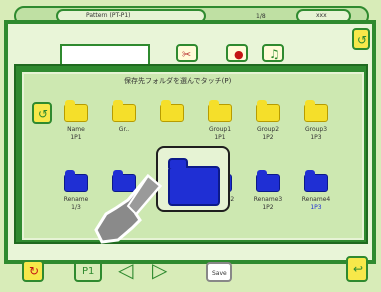 This screenshot has width=381, height=292. Describe the element at coordinates (108, 15) in the screenshot. I see `pattern-name-text: Pattern (PT-P1)` at that location.